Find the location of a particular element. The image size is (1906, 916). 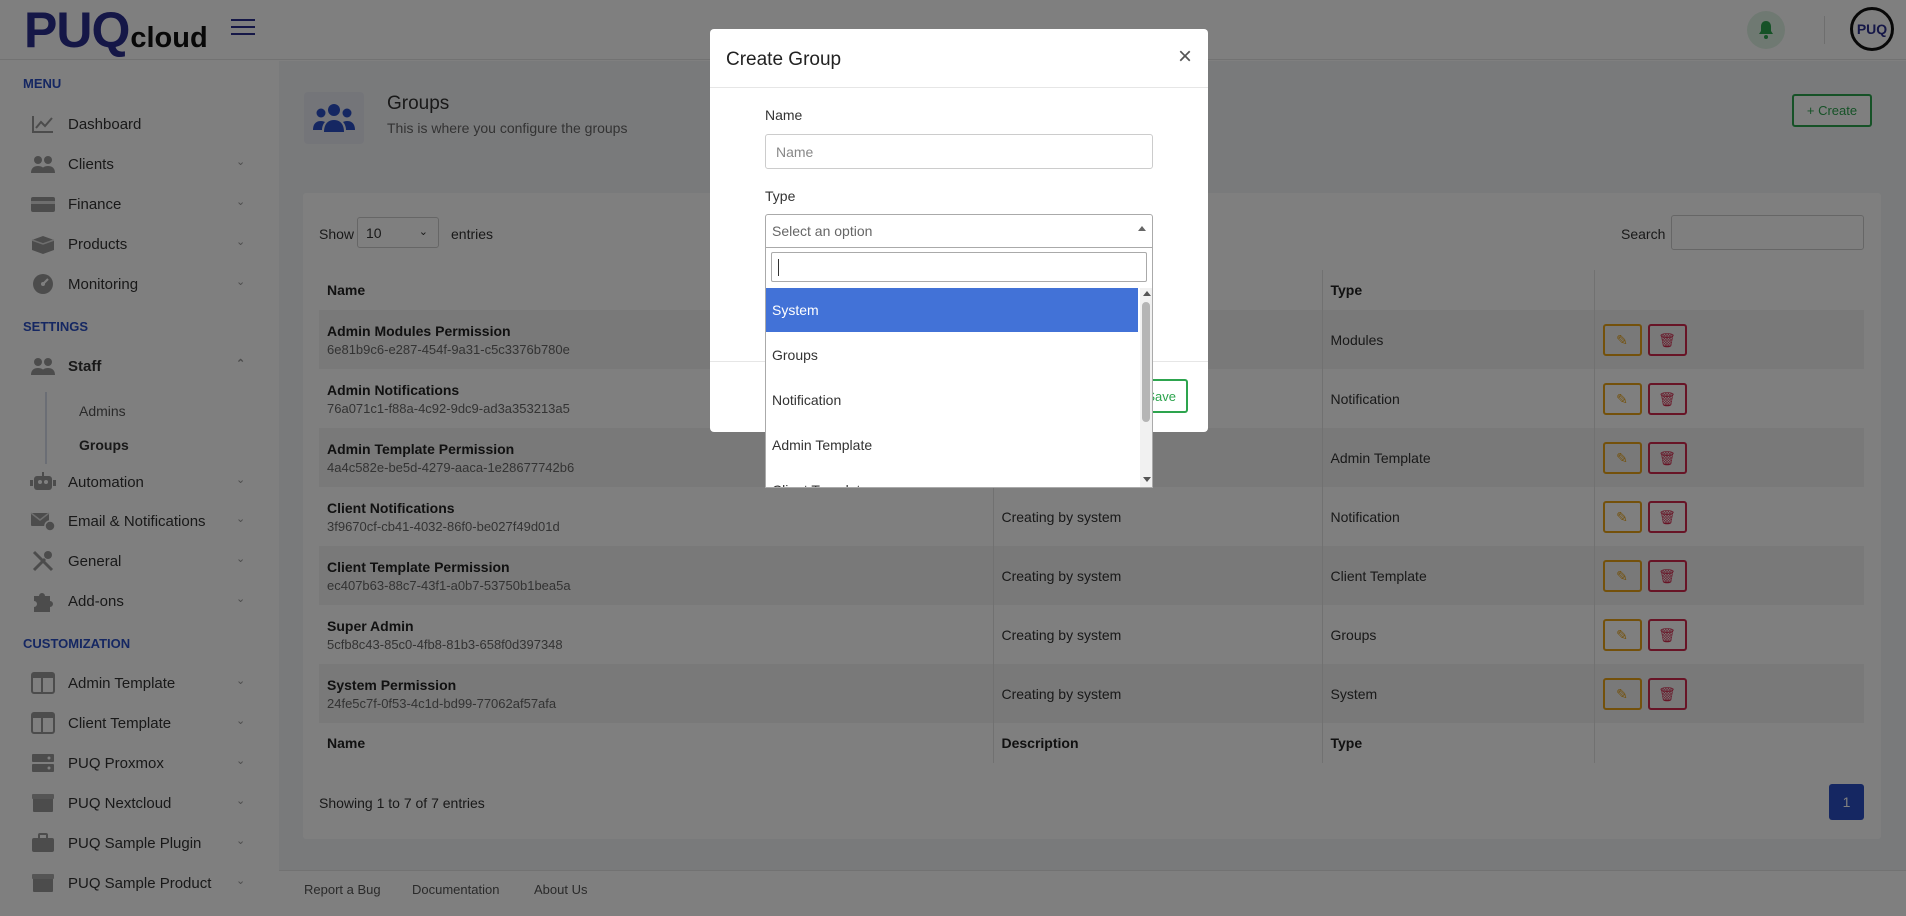

dropdown-option-groups: Groups is located at coordinates (952, 355).